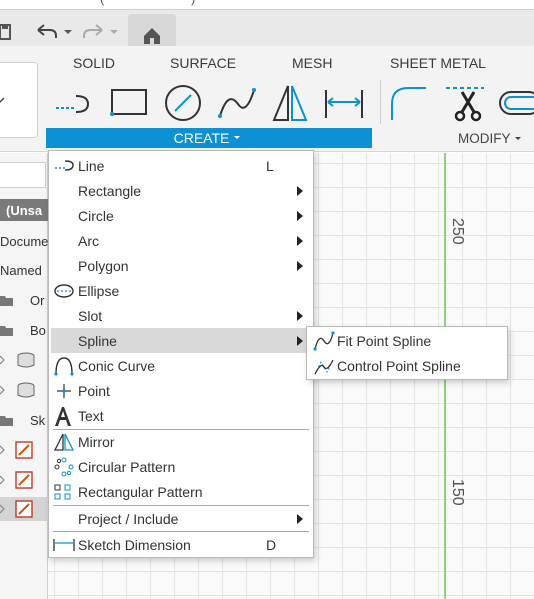 The width and height of the screenshot is (534, 599). I want to click on tab-solid: SOLID, so click(94, 63).